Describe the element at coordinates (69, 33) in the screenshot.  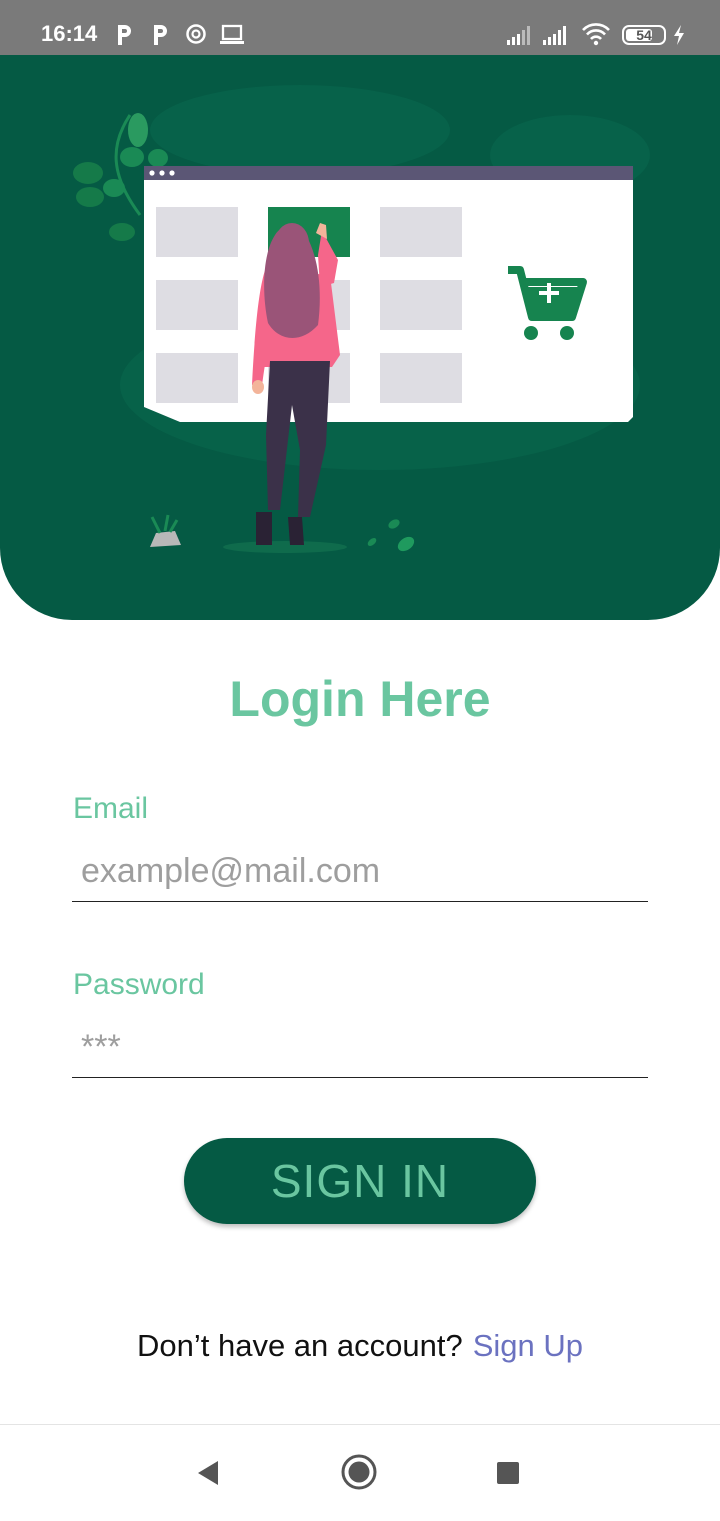
I see `status-time: 16:14` at that location.